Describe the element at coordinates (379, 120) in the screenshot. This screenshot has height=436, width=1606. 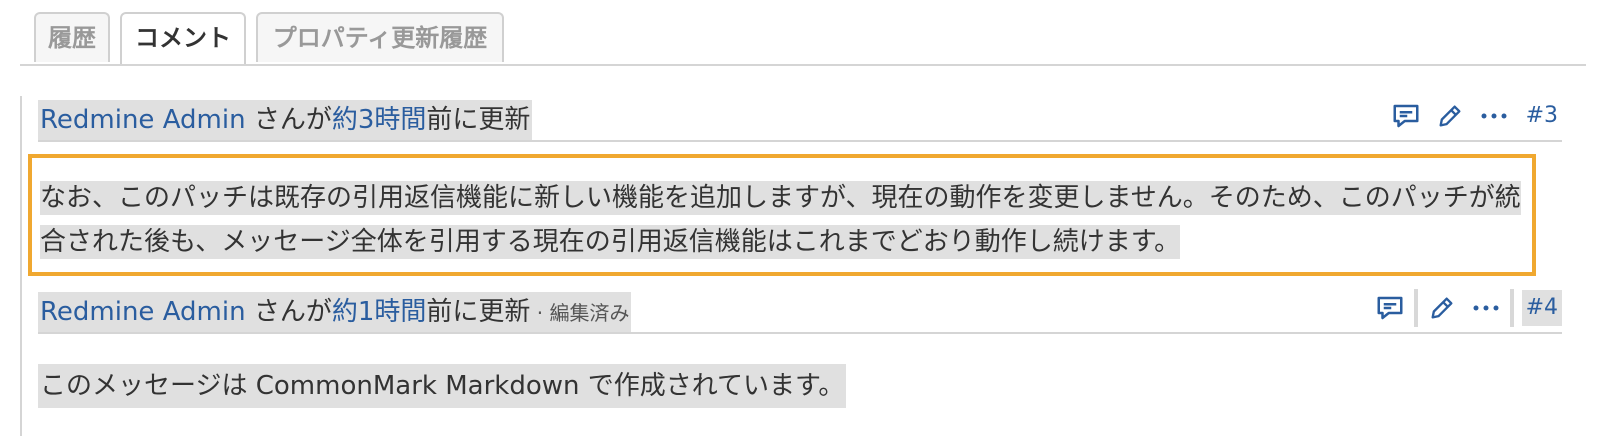
I see `time-link: 約3時間` at that location.